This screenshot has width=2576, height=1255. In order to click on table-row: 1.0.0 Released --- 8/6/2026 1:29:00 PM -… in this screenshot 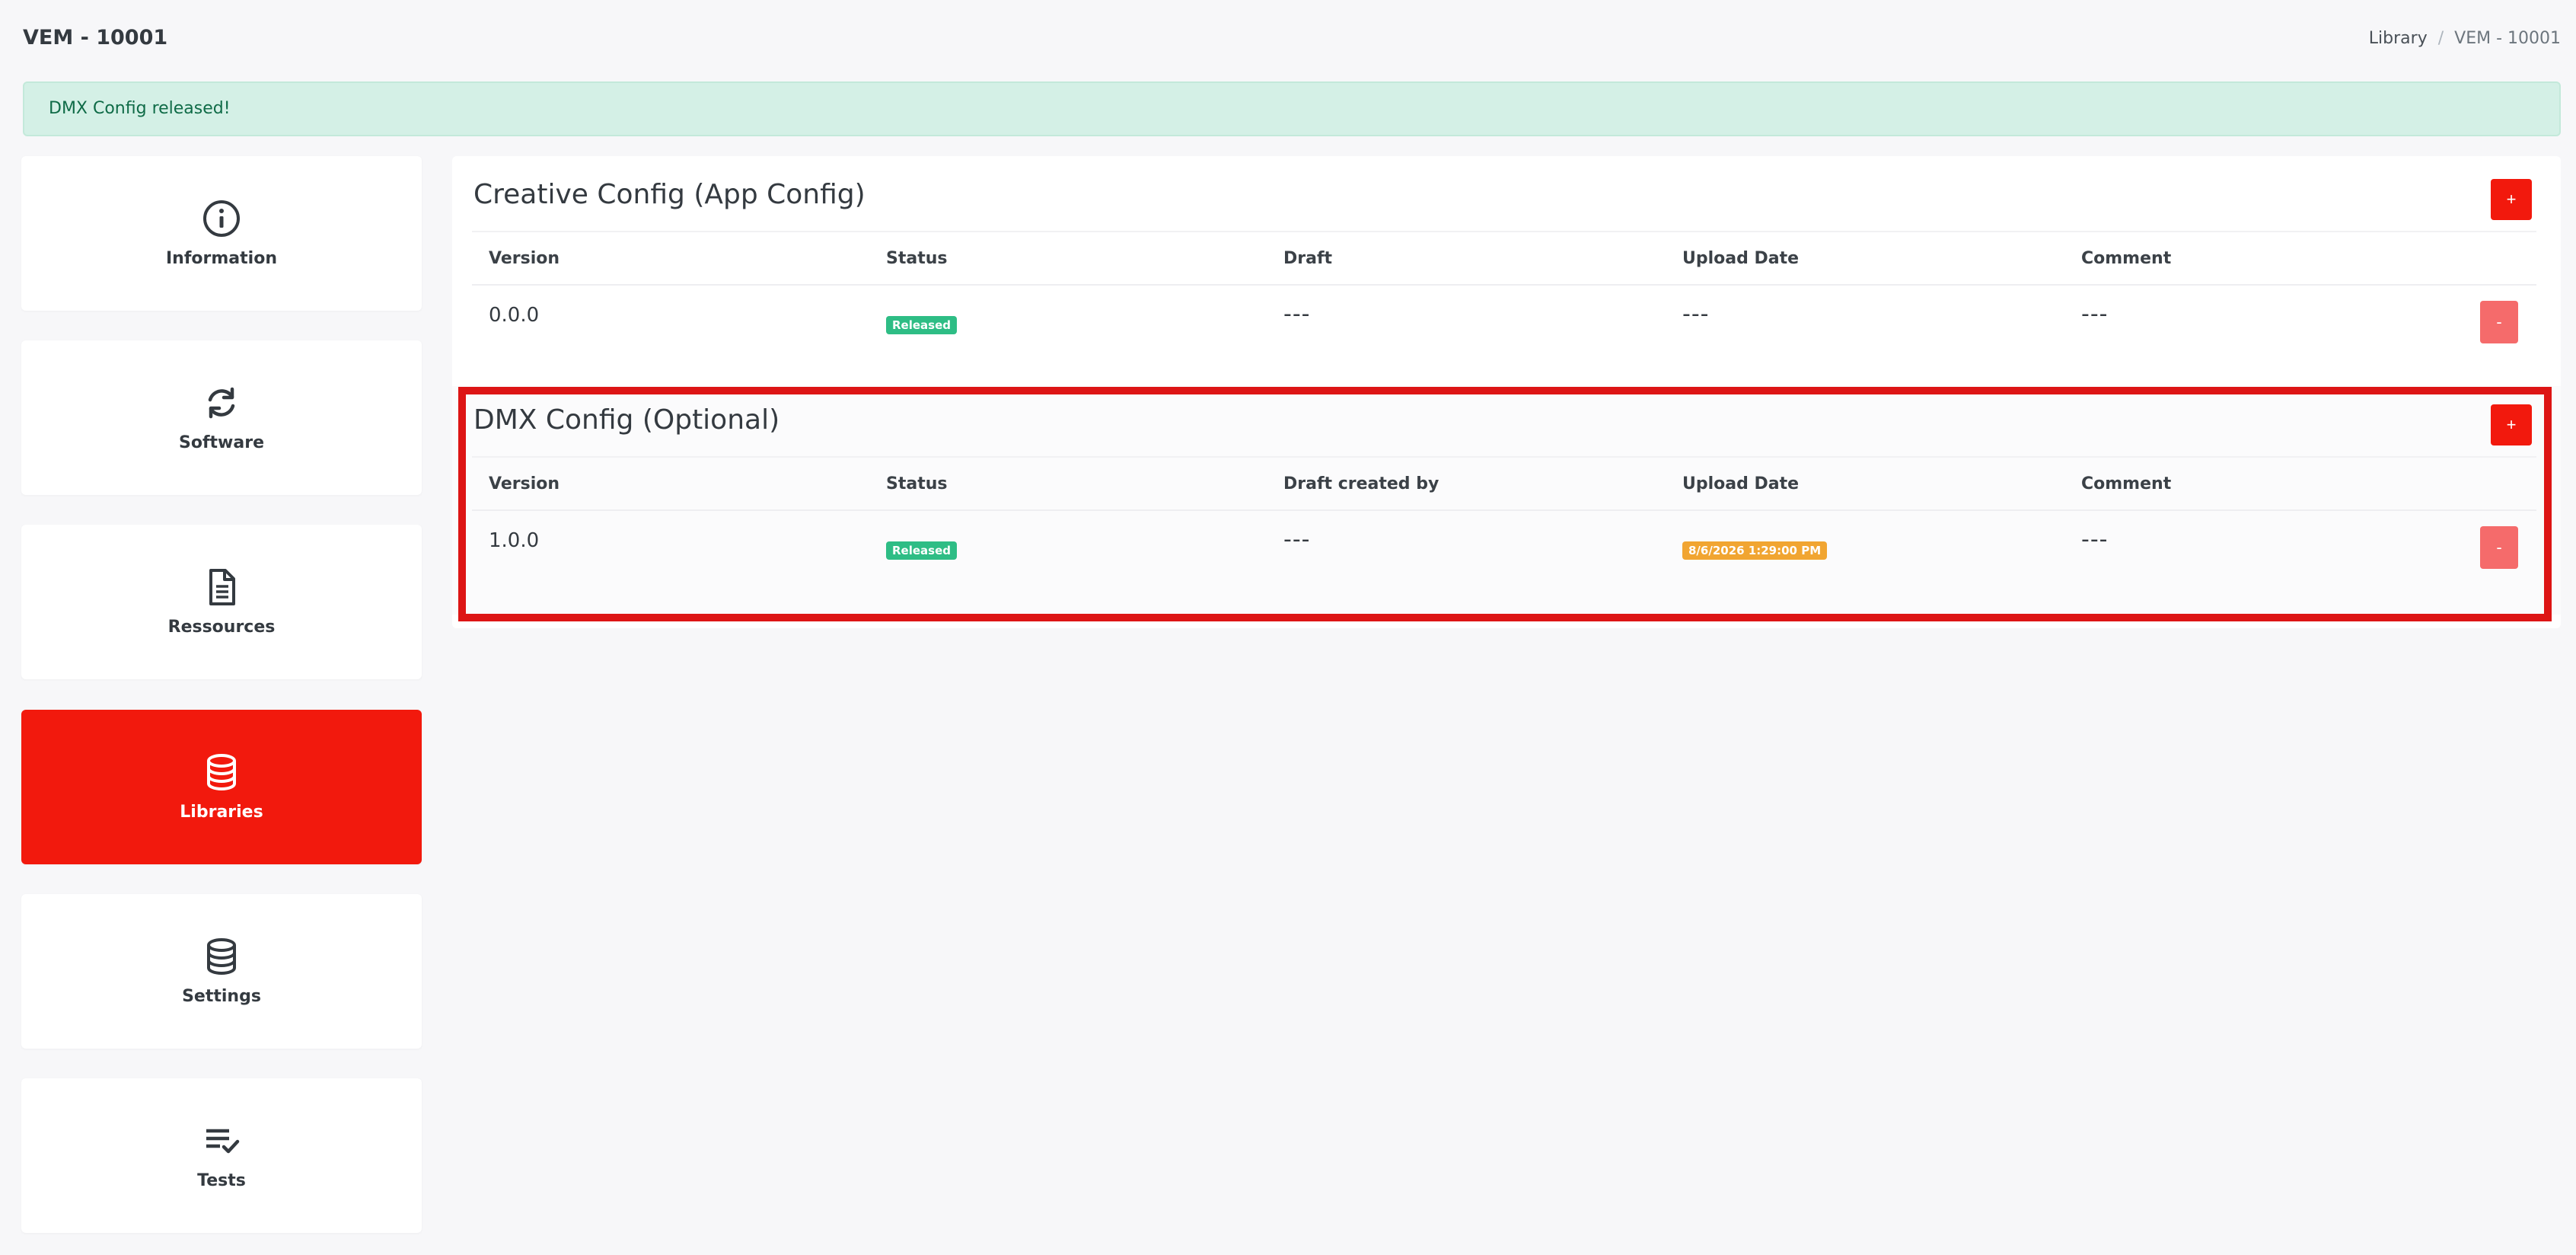, I will do `click(1504, 549)`.